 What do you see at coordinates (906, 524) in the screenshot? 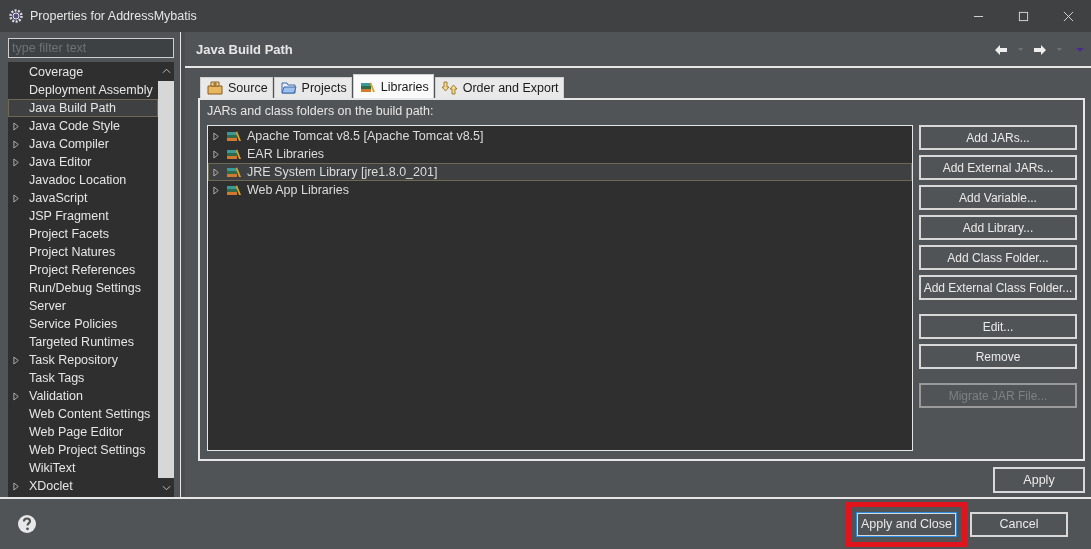
I see `dialog-button: Apply and Close` at bounding box center [906, 524].